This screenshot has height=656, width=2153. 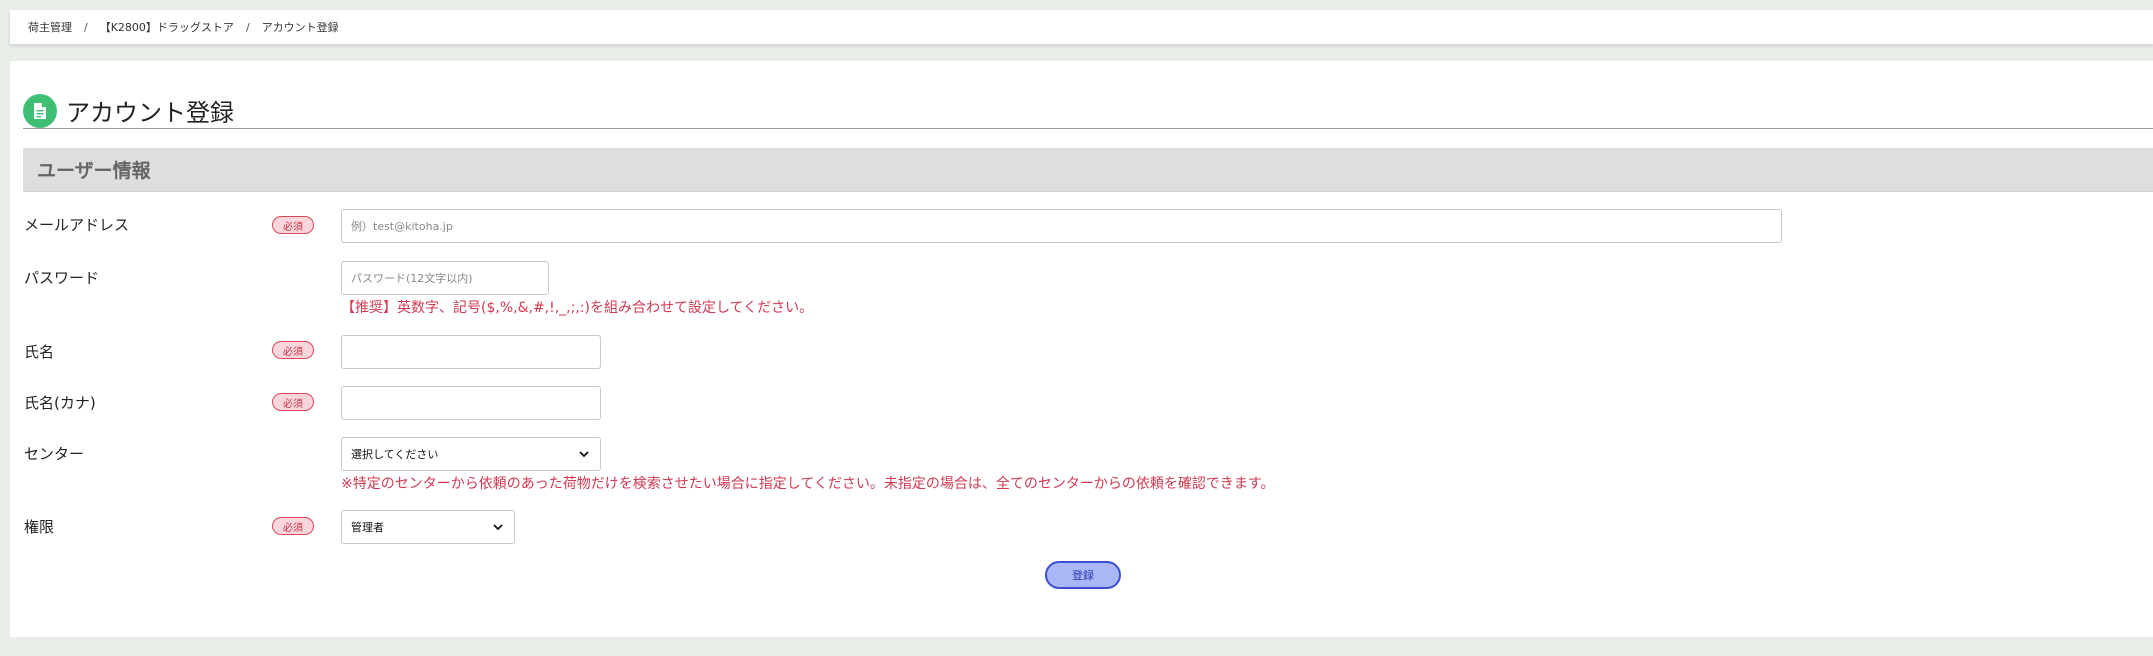 I want to click on center-label: センター, so click(x=54, y=454).